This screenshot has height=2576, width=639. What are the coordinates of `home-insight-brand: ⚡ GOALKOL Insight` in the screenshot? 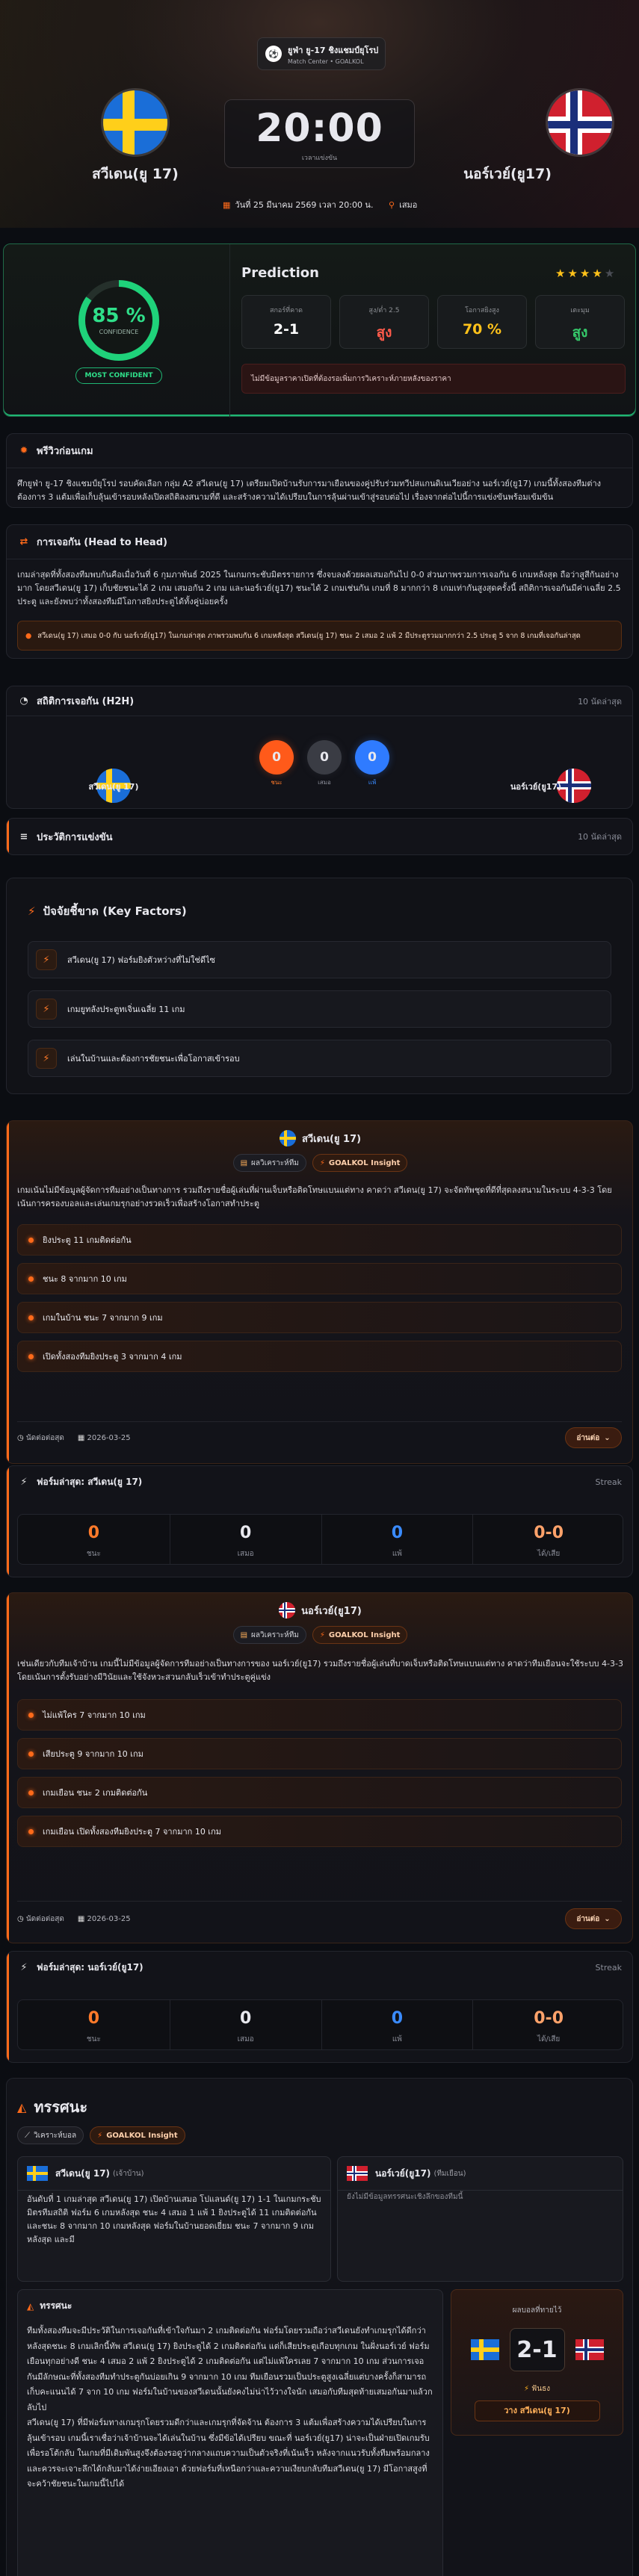 It's located at (360, 1163).